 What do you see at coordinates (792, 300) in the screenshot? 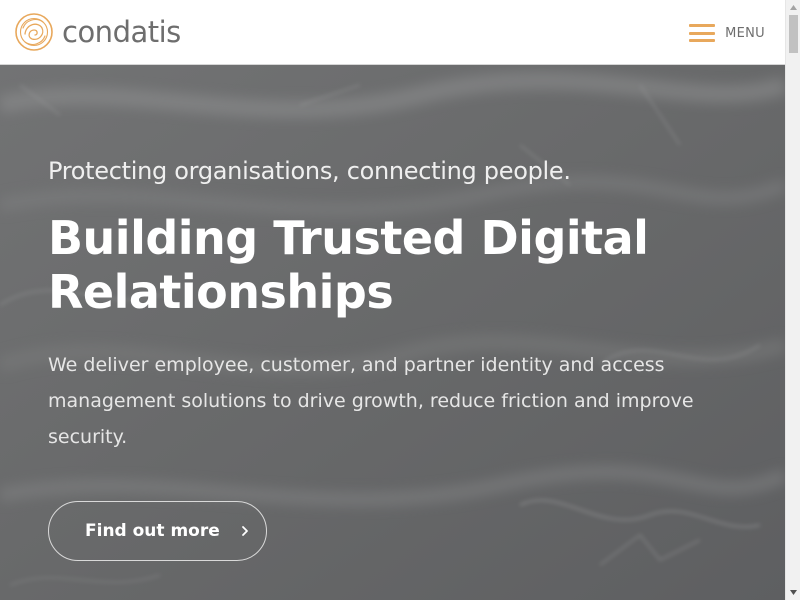
I see `page-scrollbar` at bounding box center [792, 300].